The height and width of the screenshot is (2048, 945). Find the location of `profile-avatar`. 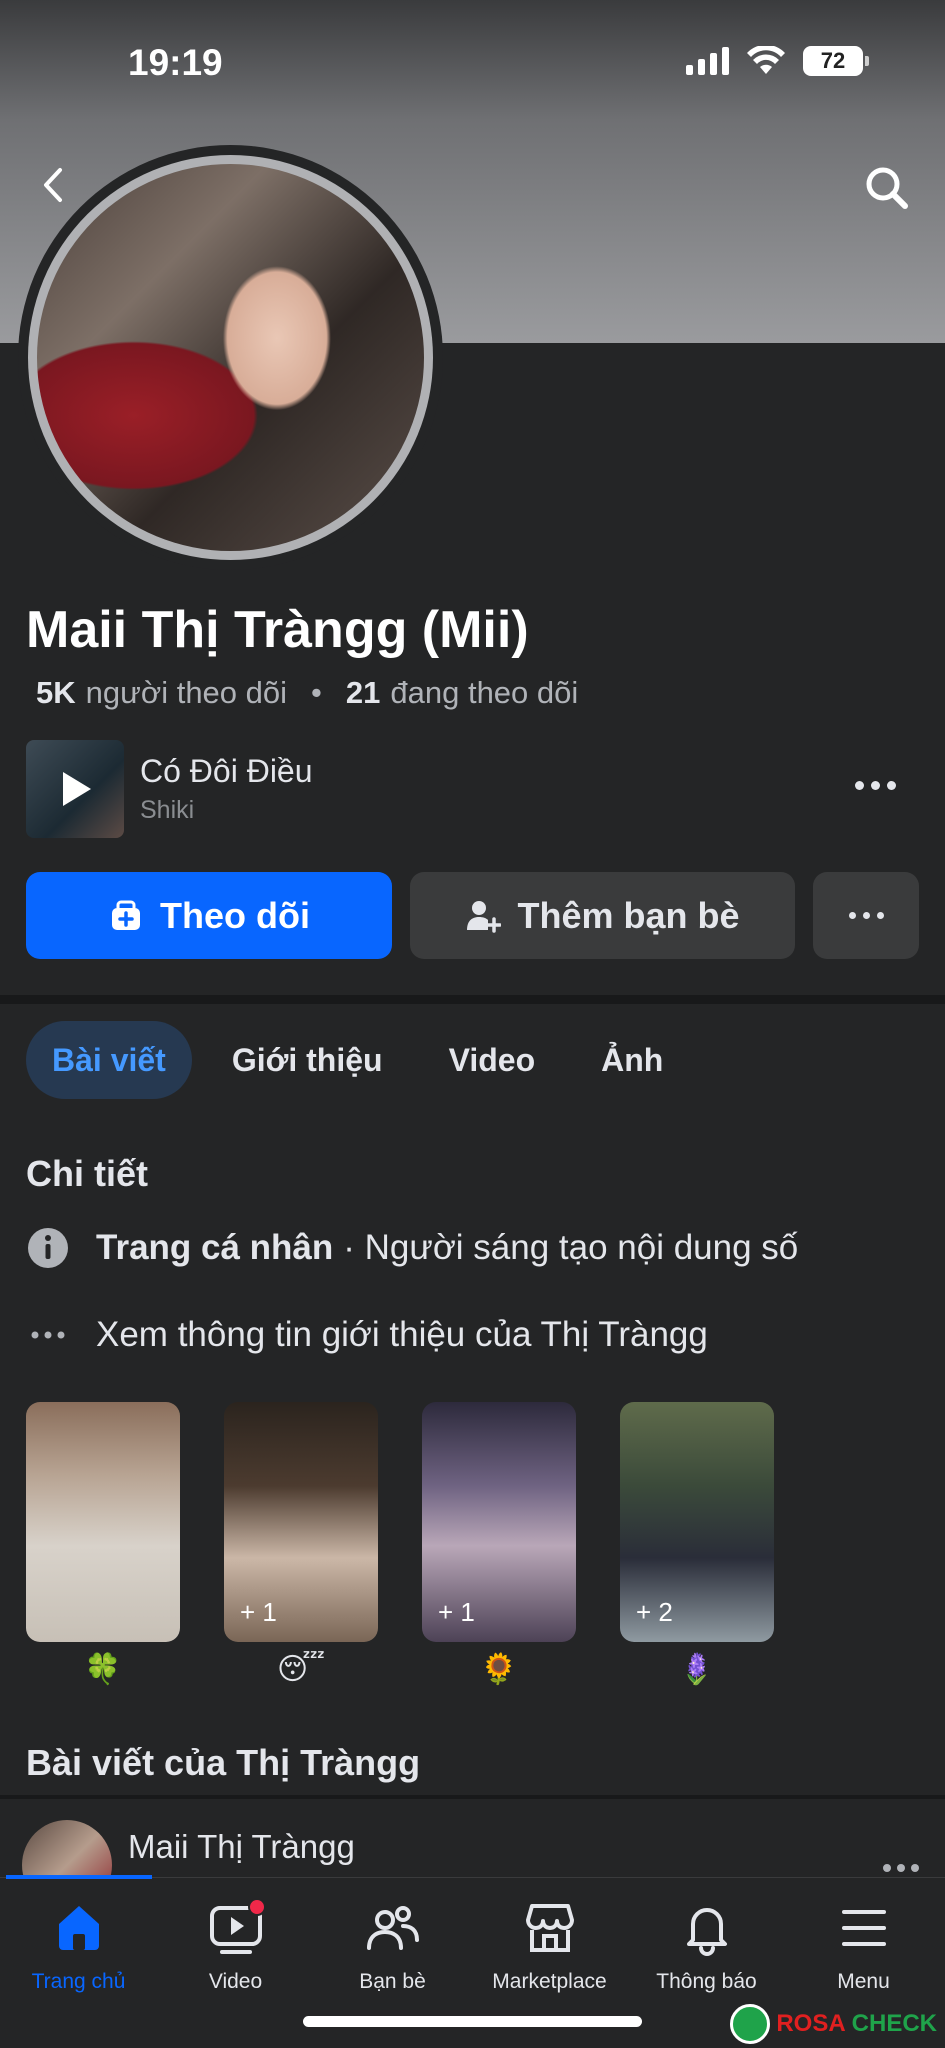

profile-avatar is located at coordinates (230, 357).